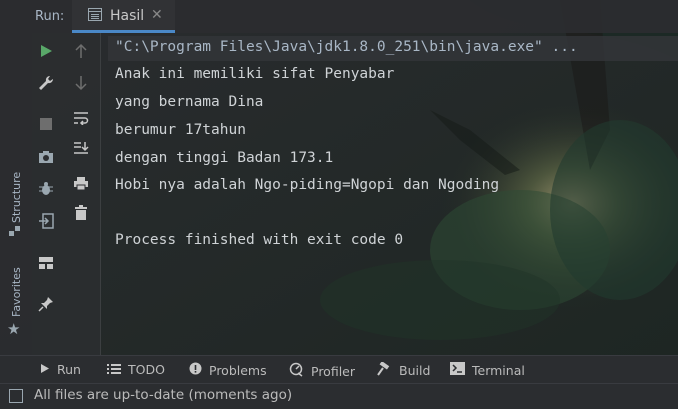 The width and height of the screenshot is (678, 409). I want to click on trash-icon, so click(81, 212).